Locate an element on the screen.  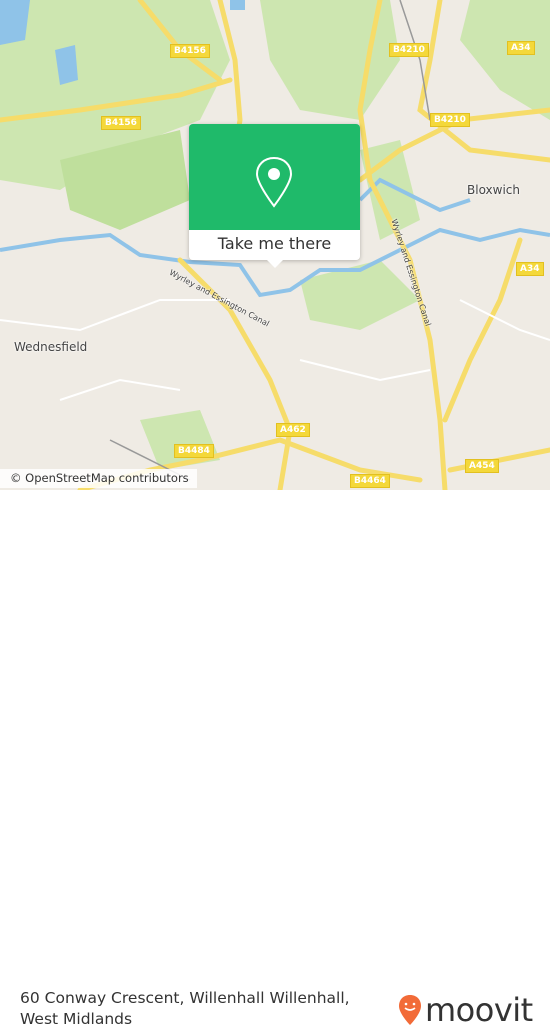
moovit-pin-icon is located at coordinates (410, 1010).